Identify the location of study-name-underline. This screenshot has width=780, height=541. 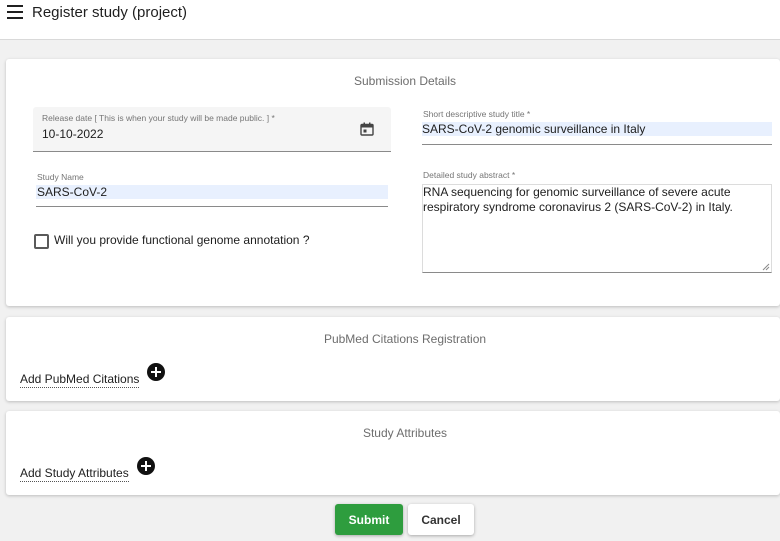
(212, 206).